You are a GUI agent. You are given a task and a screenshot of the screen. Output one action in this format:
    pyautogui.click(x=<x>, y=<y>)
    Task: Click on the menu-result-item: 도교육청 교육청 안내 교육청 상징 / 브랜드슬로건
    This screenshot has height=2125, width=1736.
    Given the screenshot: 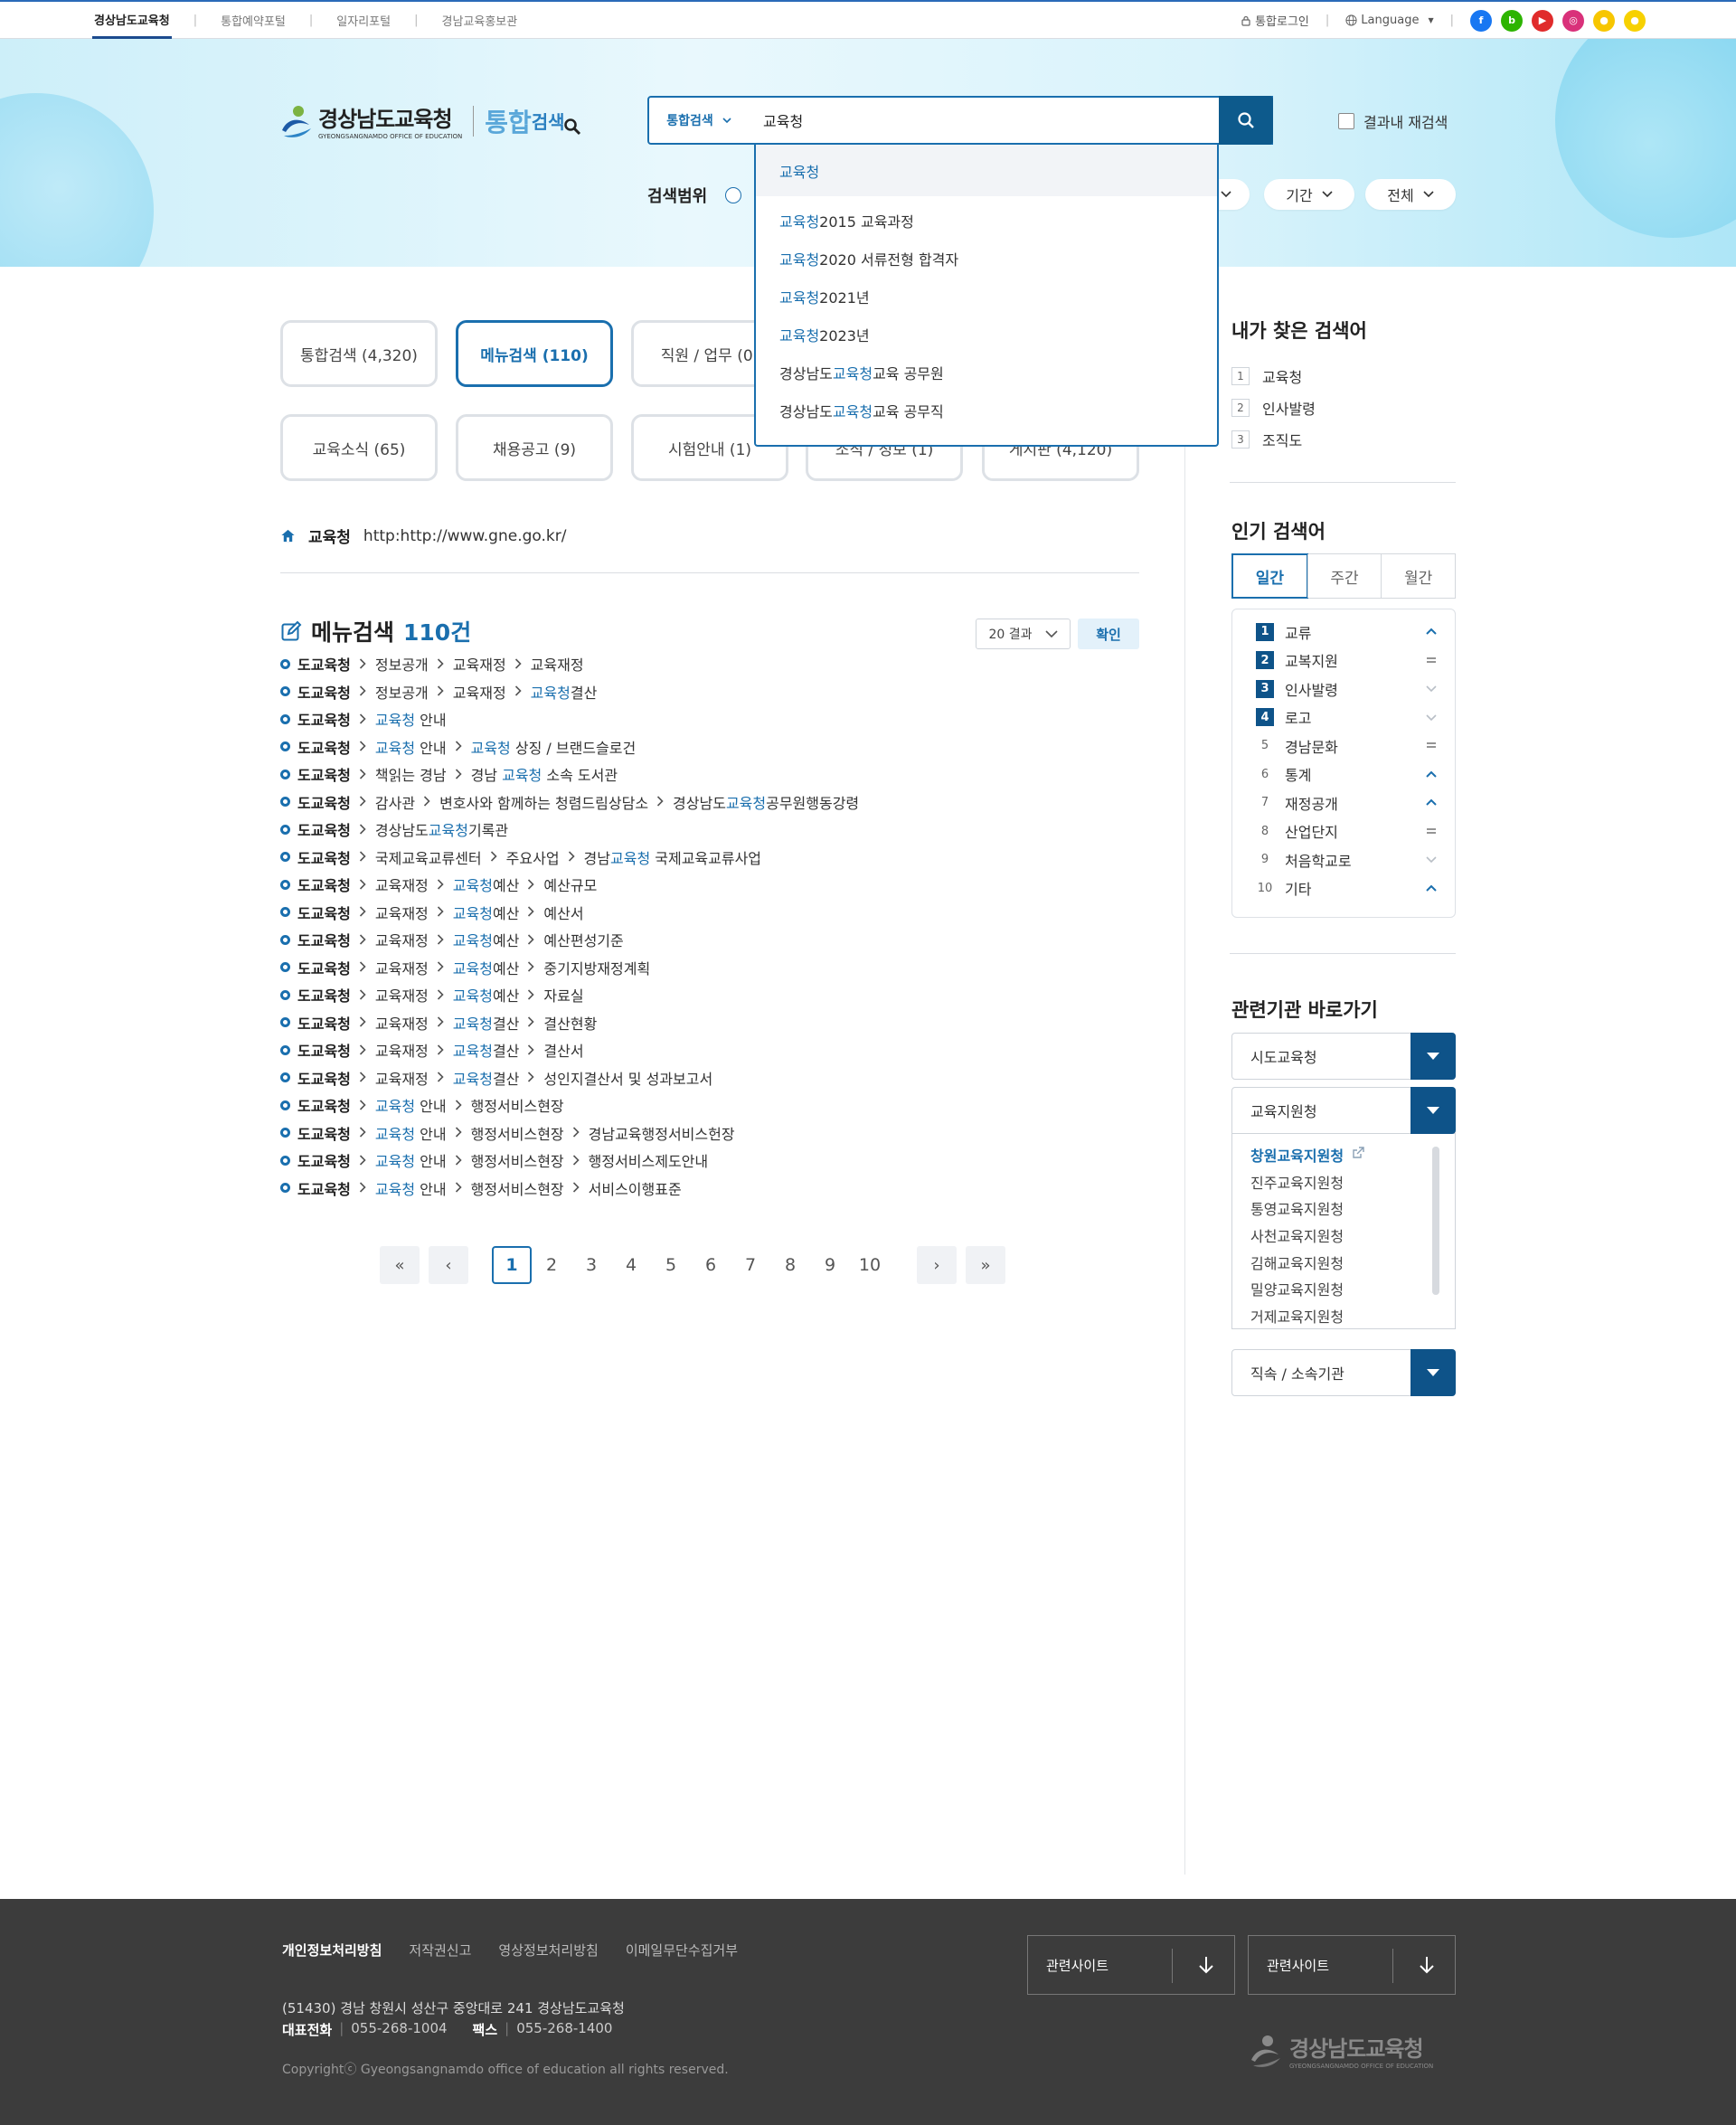 What is the action you would take?
    pyautogui.click(x=570, y=747)
    